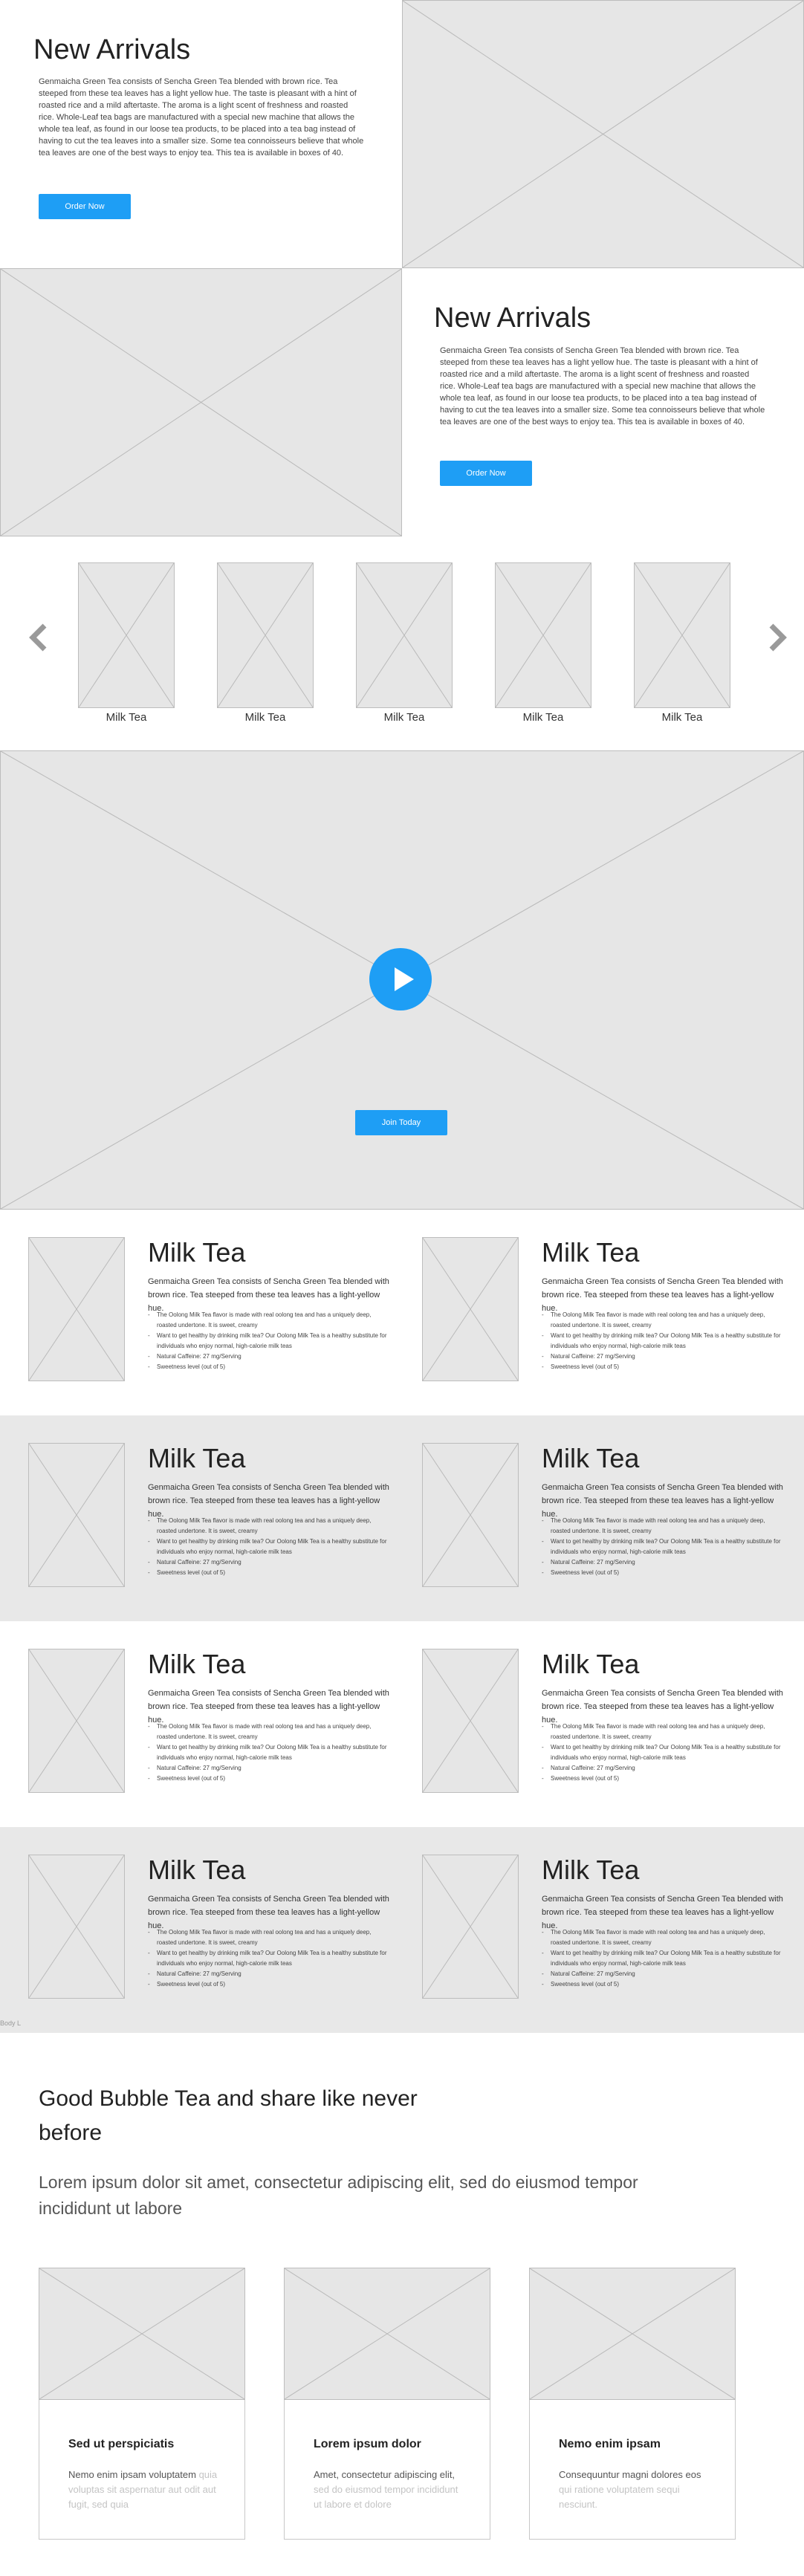 This screenshot has height=2576, width=804. Describe the element at coordinates (777, 637) in the screenshot. I see `chevron-right-icon` at that location.